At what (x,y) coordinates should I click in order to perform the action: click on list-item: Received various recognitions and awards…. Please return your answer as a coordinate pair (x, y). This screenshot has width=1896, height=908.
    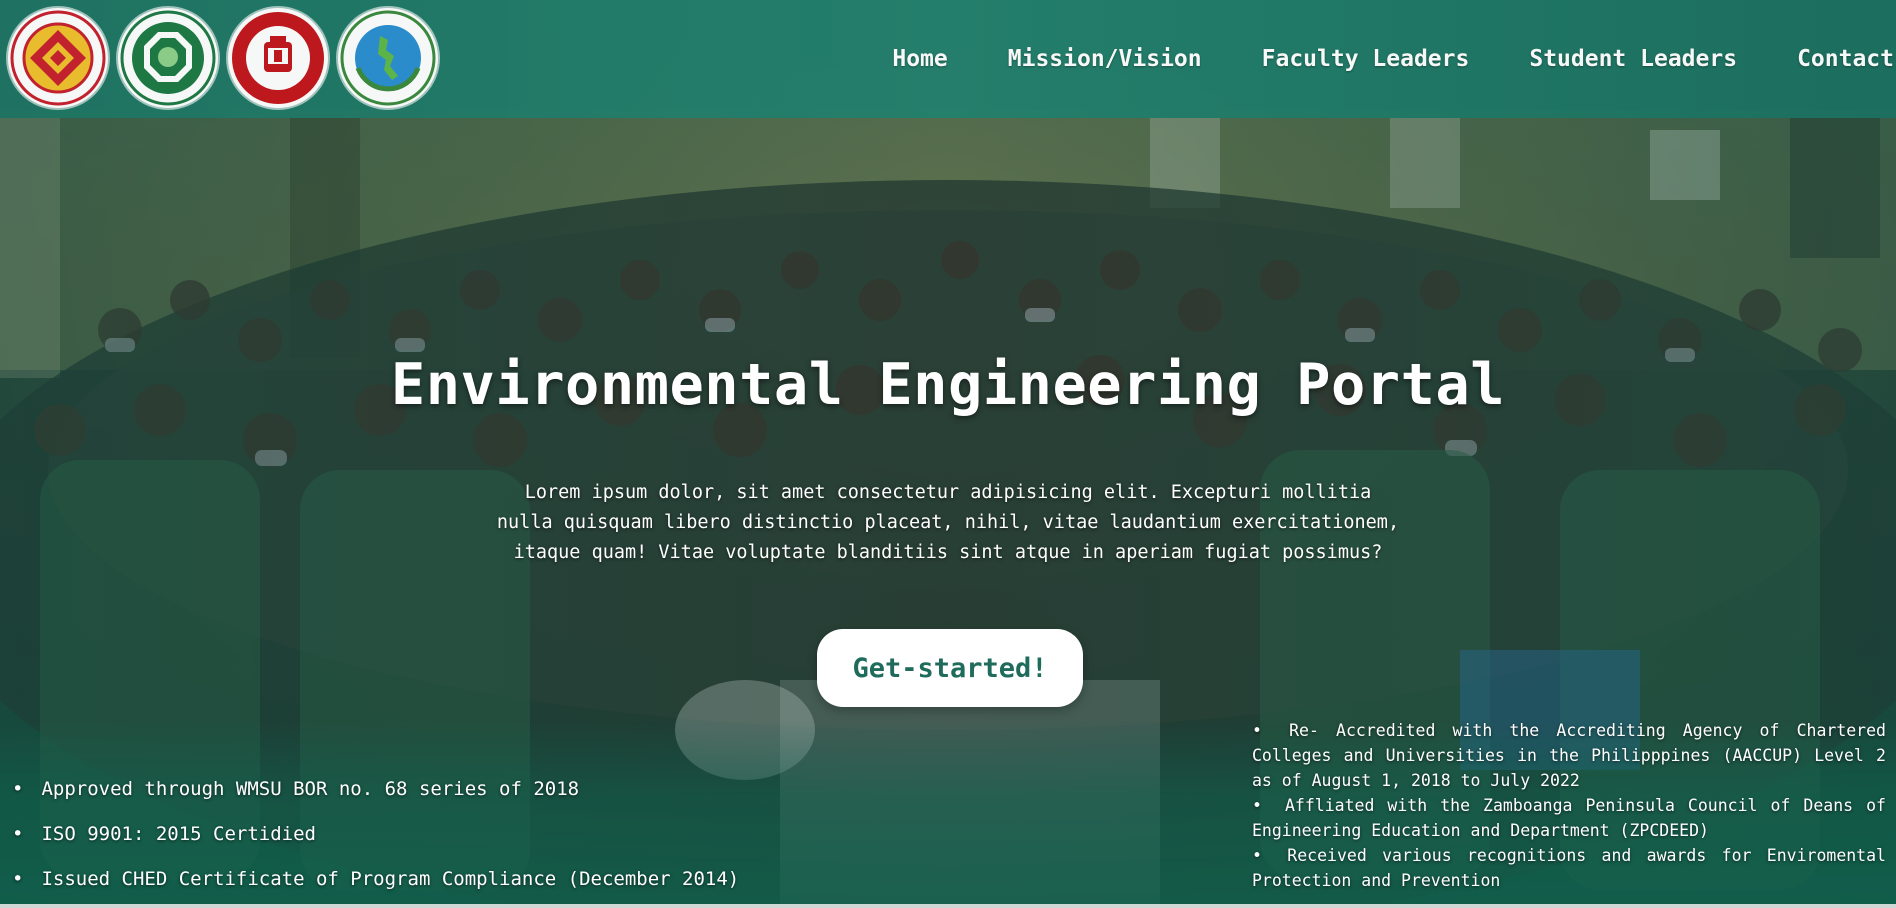
    Looking at the image, I should click on (1569, 868).